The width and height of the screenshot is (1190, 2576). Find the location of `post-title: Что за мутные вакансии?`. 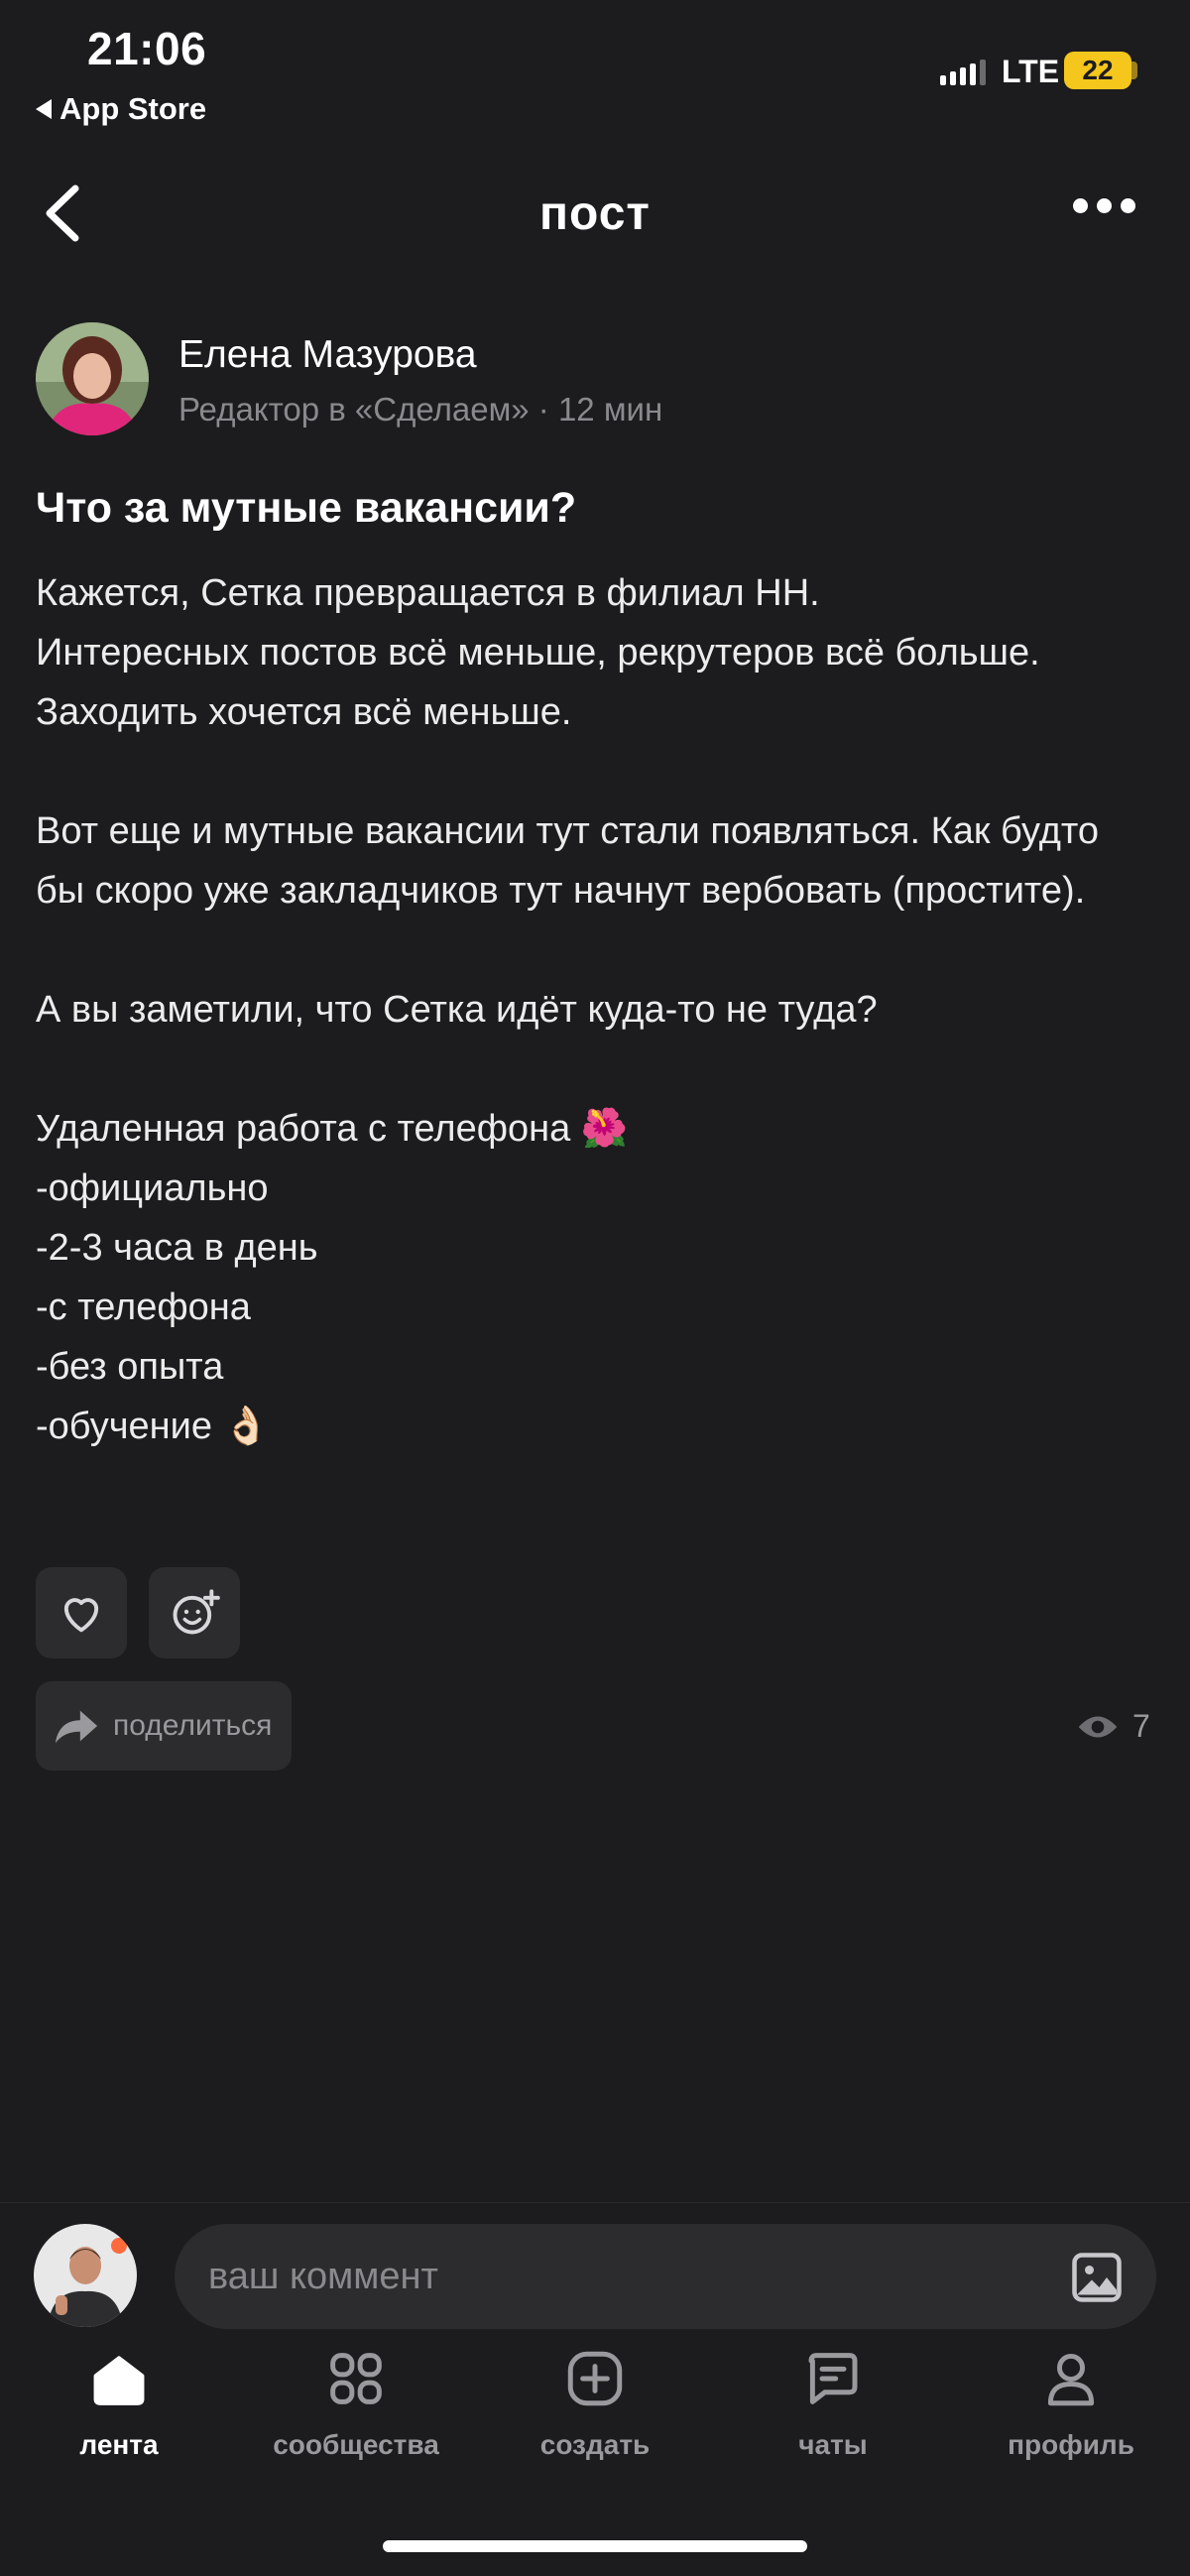

post-title: Что за мутные вакансии? is located at coordinates (306, 508).